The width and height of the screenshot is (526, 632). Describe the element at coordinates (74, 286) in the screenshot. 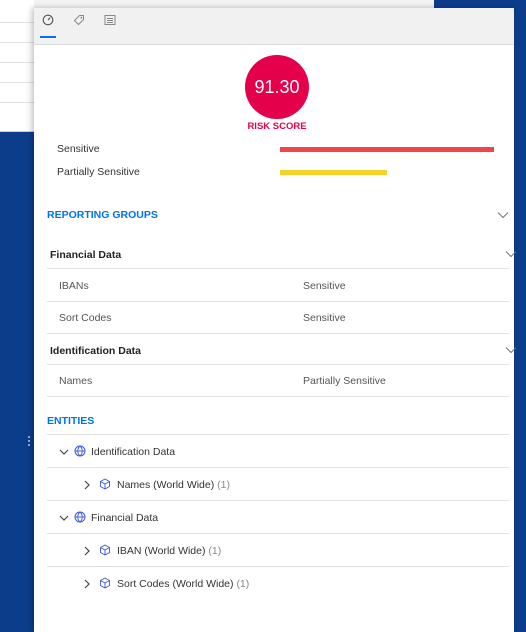

I see `row-label: IBANs` at that location.